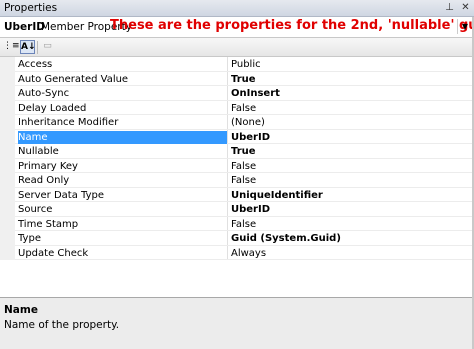  I want to click on properties-toolbar: ⋮≡ A↓ ▭, so click(237, 47).